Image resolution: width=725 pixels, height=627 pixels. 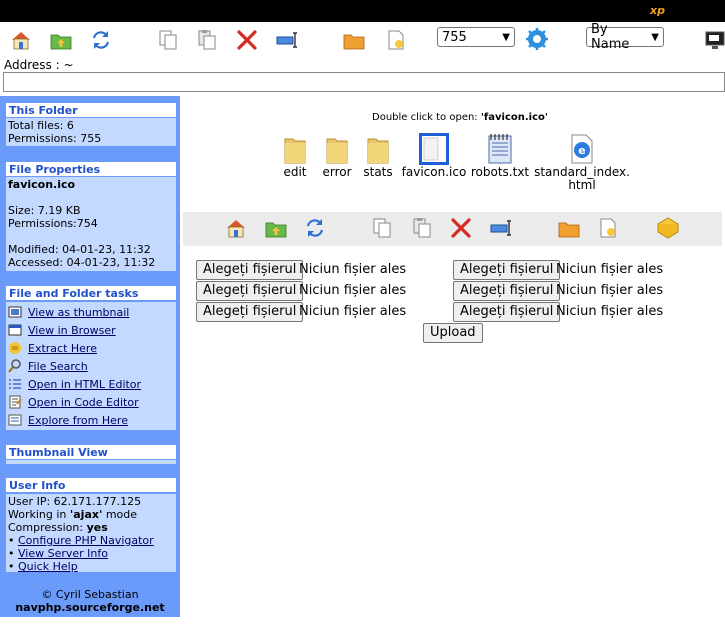 What do you see at coordinates (78, 420) in the screenshot?
I see `task-label: Explore from Here` at bounding box center [78, 420].